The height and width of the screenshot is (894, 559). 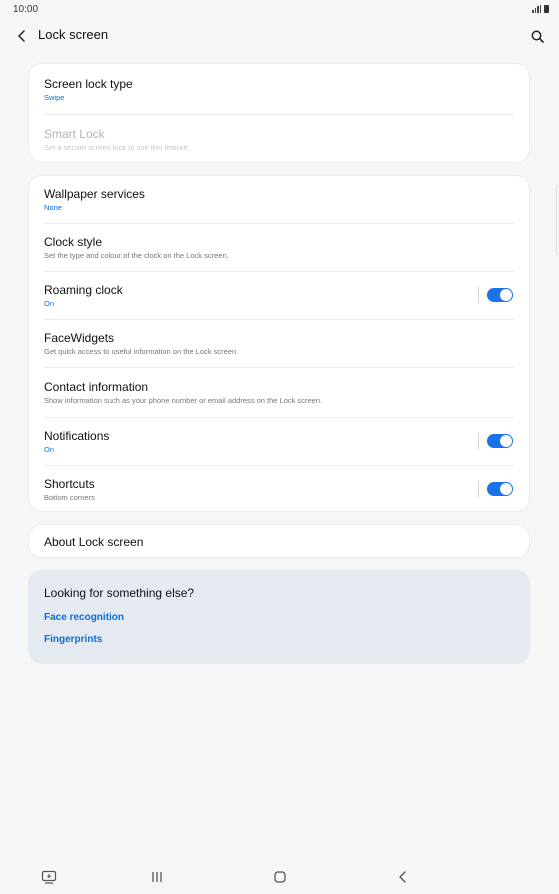 I want to click on back-button, so click(x=22, y=36).